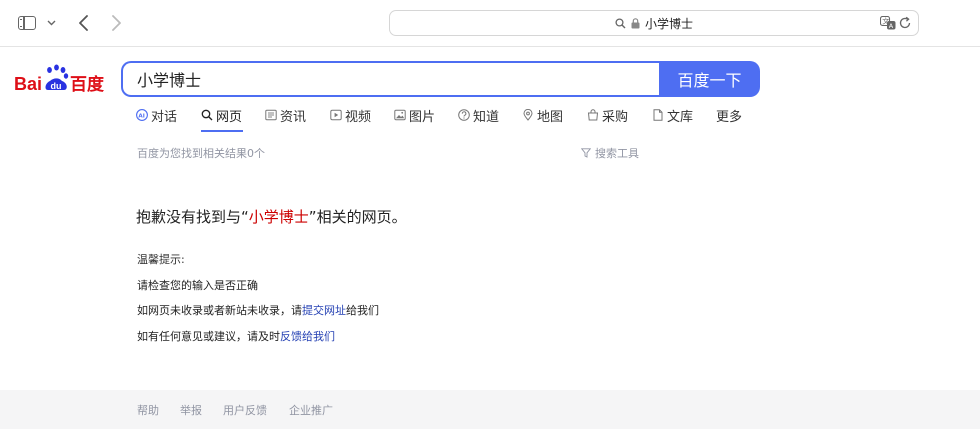 The width and height of the screenshot is (980, 429). Describe the element at coordinates (680, 117) in the screenshot. I see `tab-label: 文库` at that location.